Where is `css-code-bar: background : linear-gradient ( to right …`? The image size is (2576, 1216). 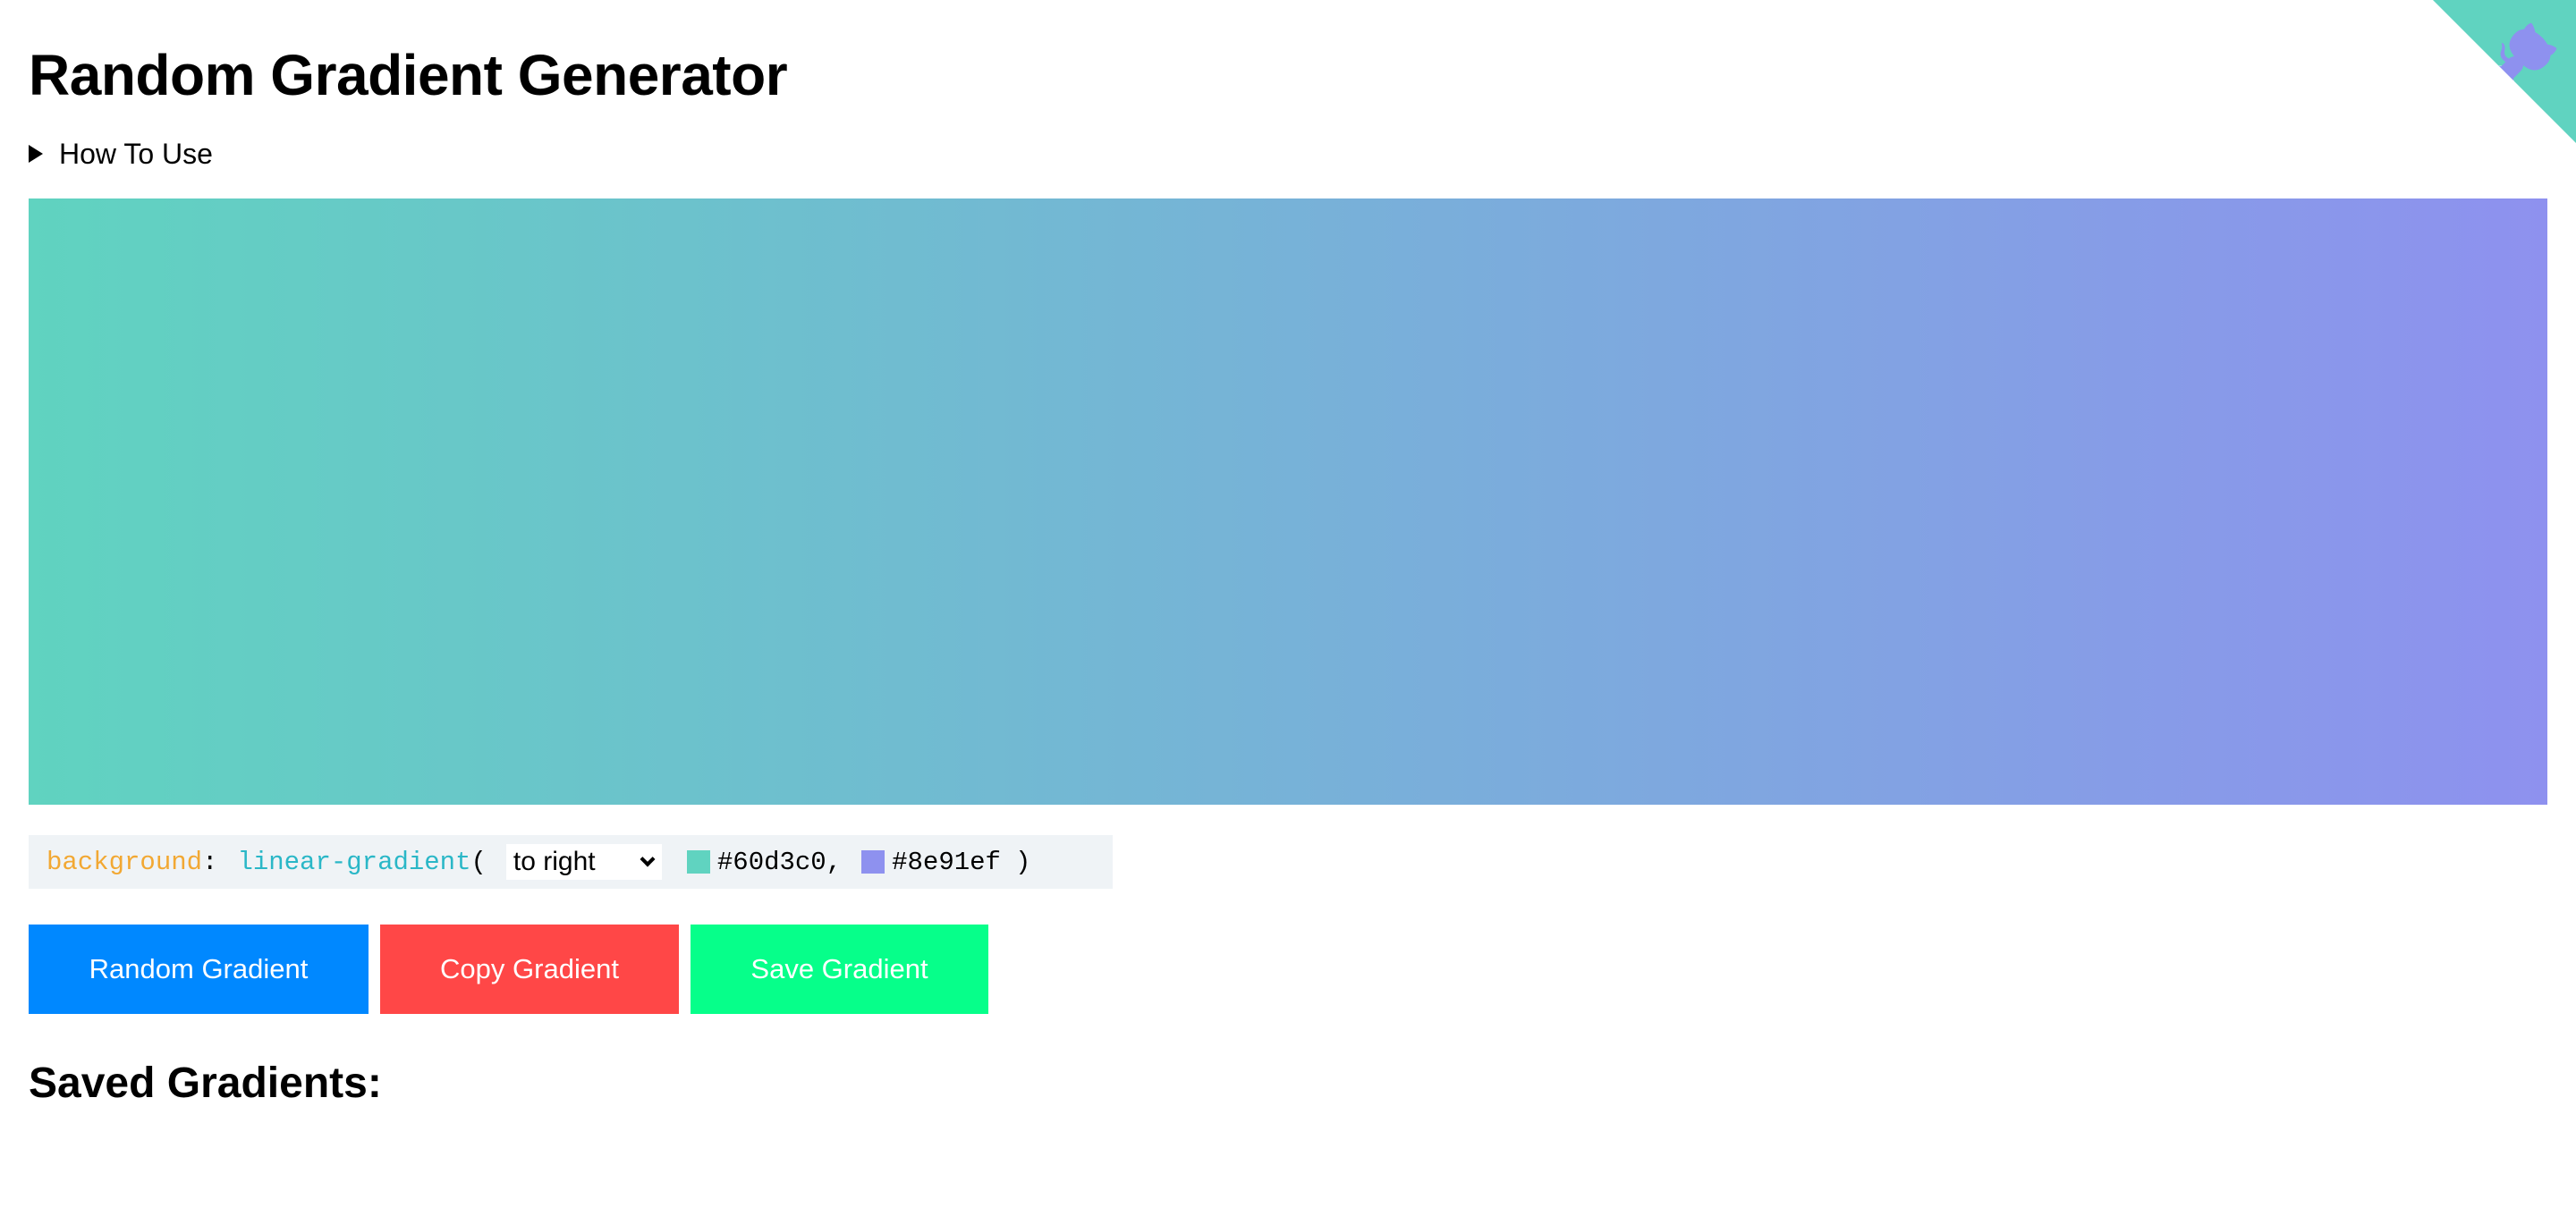 css-code-bar: background : linear-gradient ( to right … is located at coordinates (571, 862).